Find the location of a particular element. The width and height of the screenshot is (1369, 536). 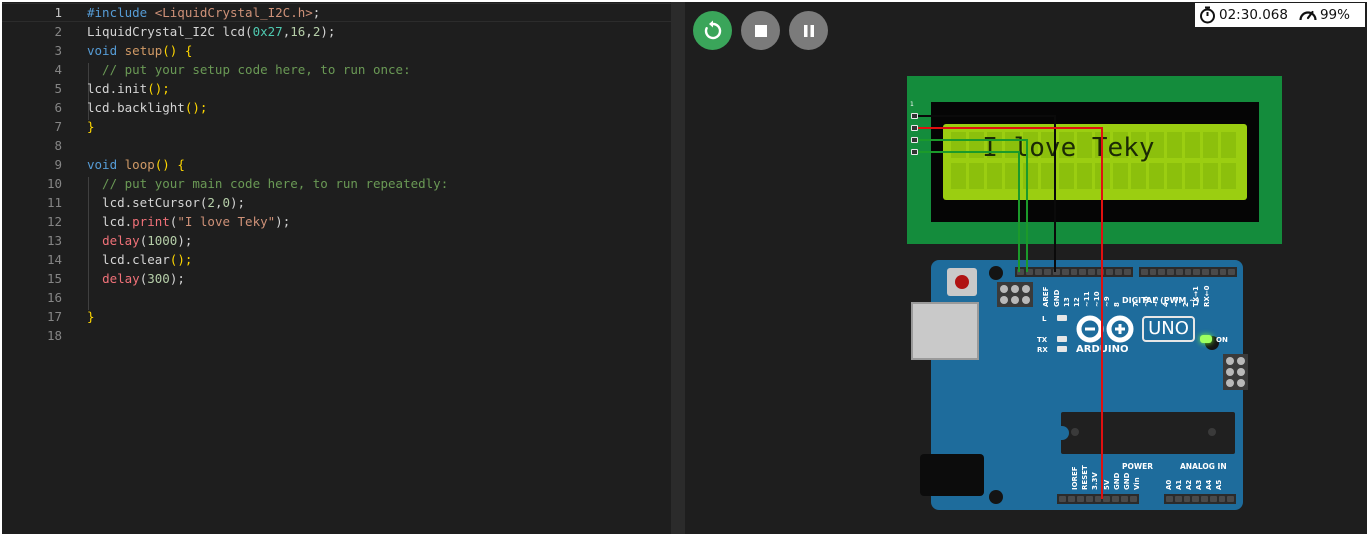

code-line: 18 is located at coordinates (336, 335).